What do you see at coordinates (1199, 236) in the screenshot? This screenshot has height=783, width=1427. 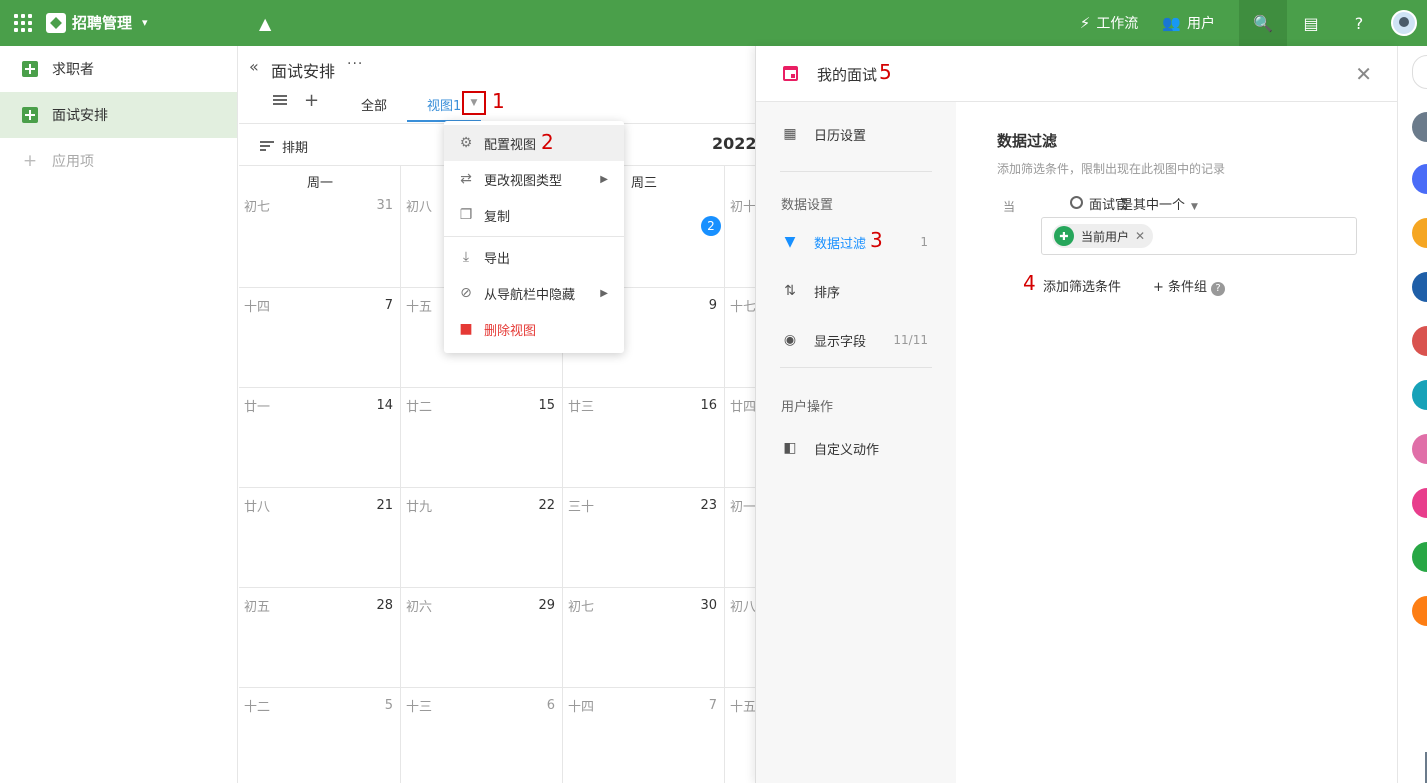 I see `condition-value-input: ✚ 当前用户 ✕` at bounding box center [1199, 236].